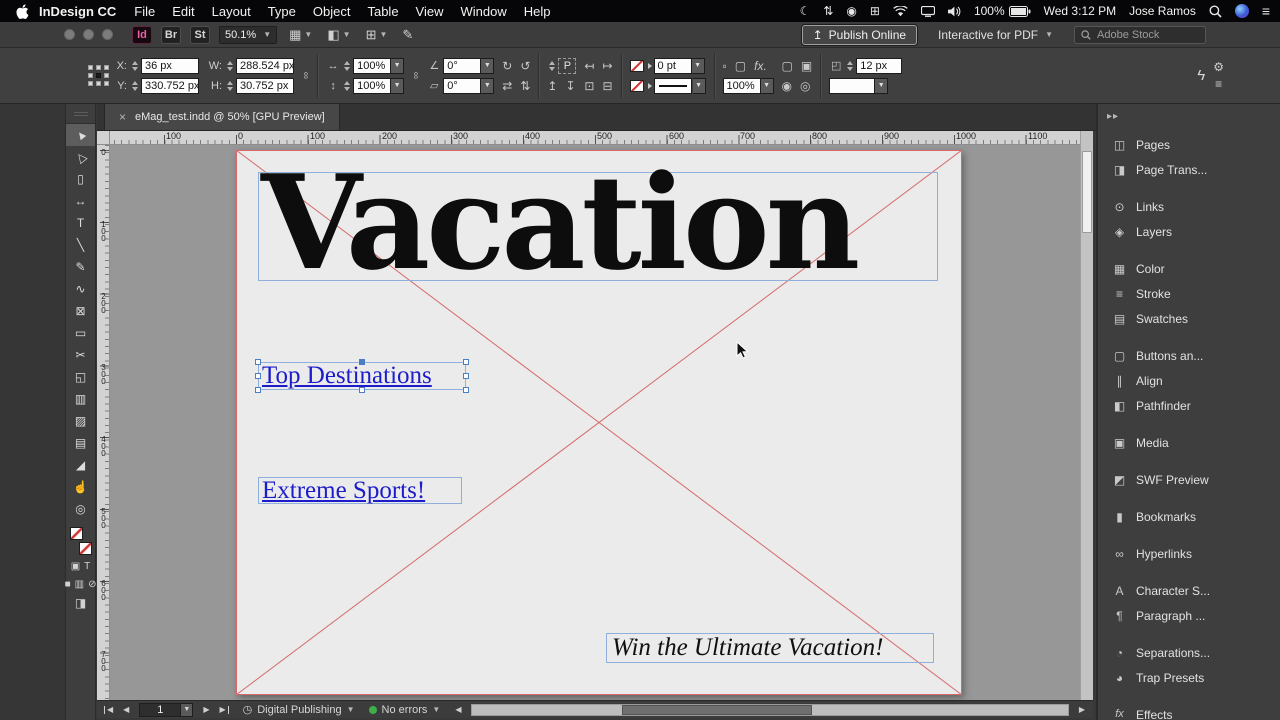 This screenshot has height=720, width=1280. I want to click on effects-menu-button: fx., so click(760, 66).